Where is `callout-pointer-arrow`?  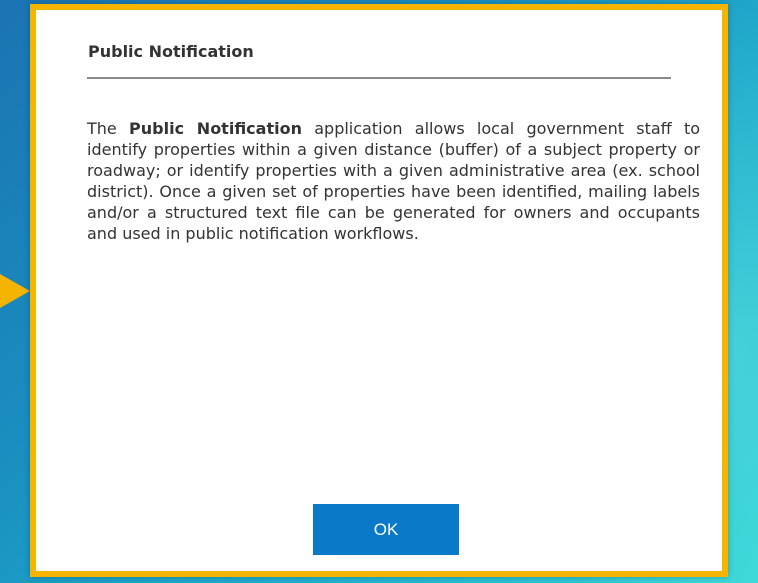 callout-pointer-arrow is located at coordinates (15, 291).